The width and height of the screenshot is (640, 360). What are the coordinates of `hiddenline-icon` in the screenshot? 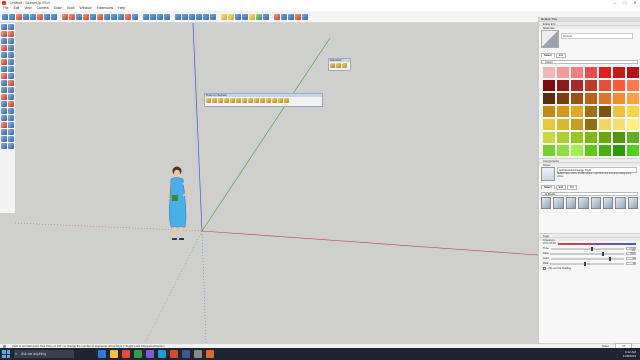 It's located at (245, 16).